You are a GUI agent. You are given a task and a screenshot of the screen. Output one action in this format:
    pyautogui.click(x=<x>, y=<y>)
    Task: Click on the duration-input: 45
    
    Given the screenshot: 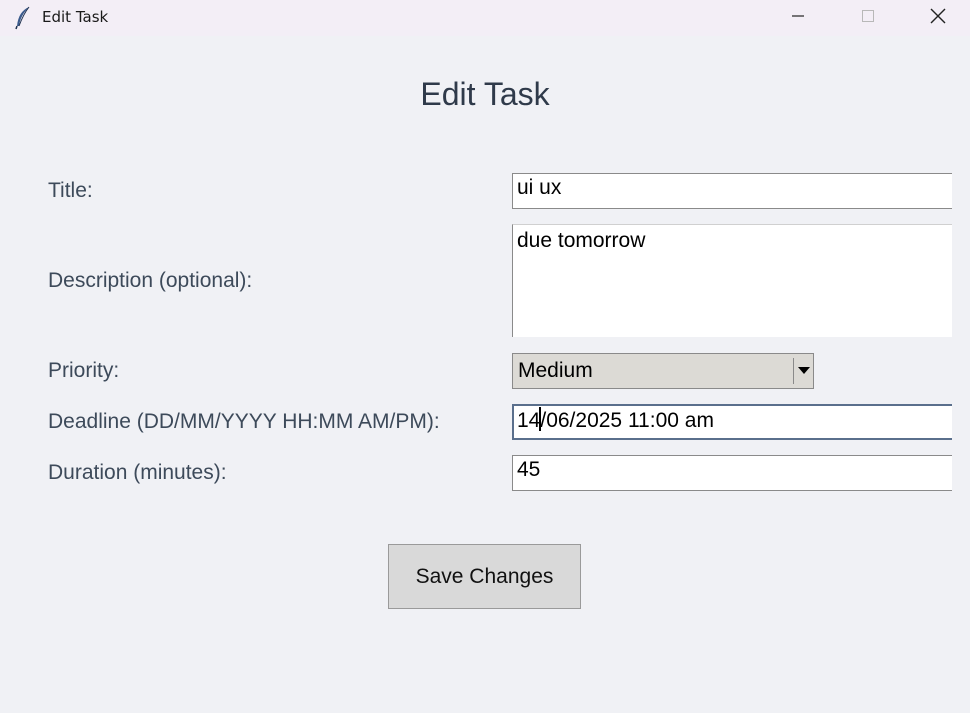 What is the action you would take?
    pyautogui.click(x=732, y=473)
    